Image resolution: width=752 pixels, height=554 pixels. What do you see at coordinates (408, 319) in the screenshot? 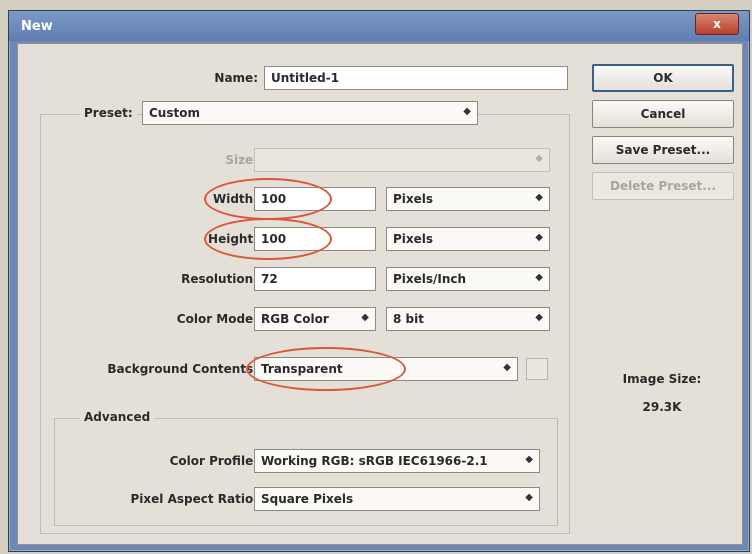
I see `bit-depth-value: 8 bit` at bounding box center [408, 319].